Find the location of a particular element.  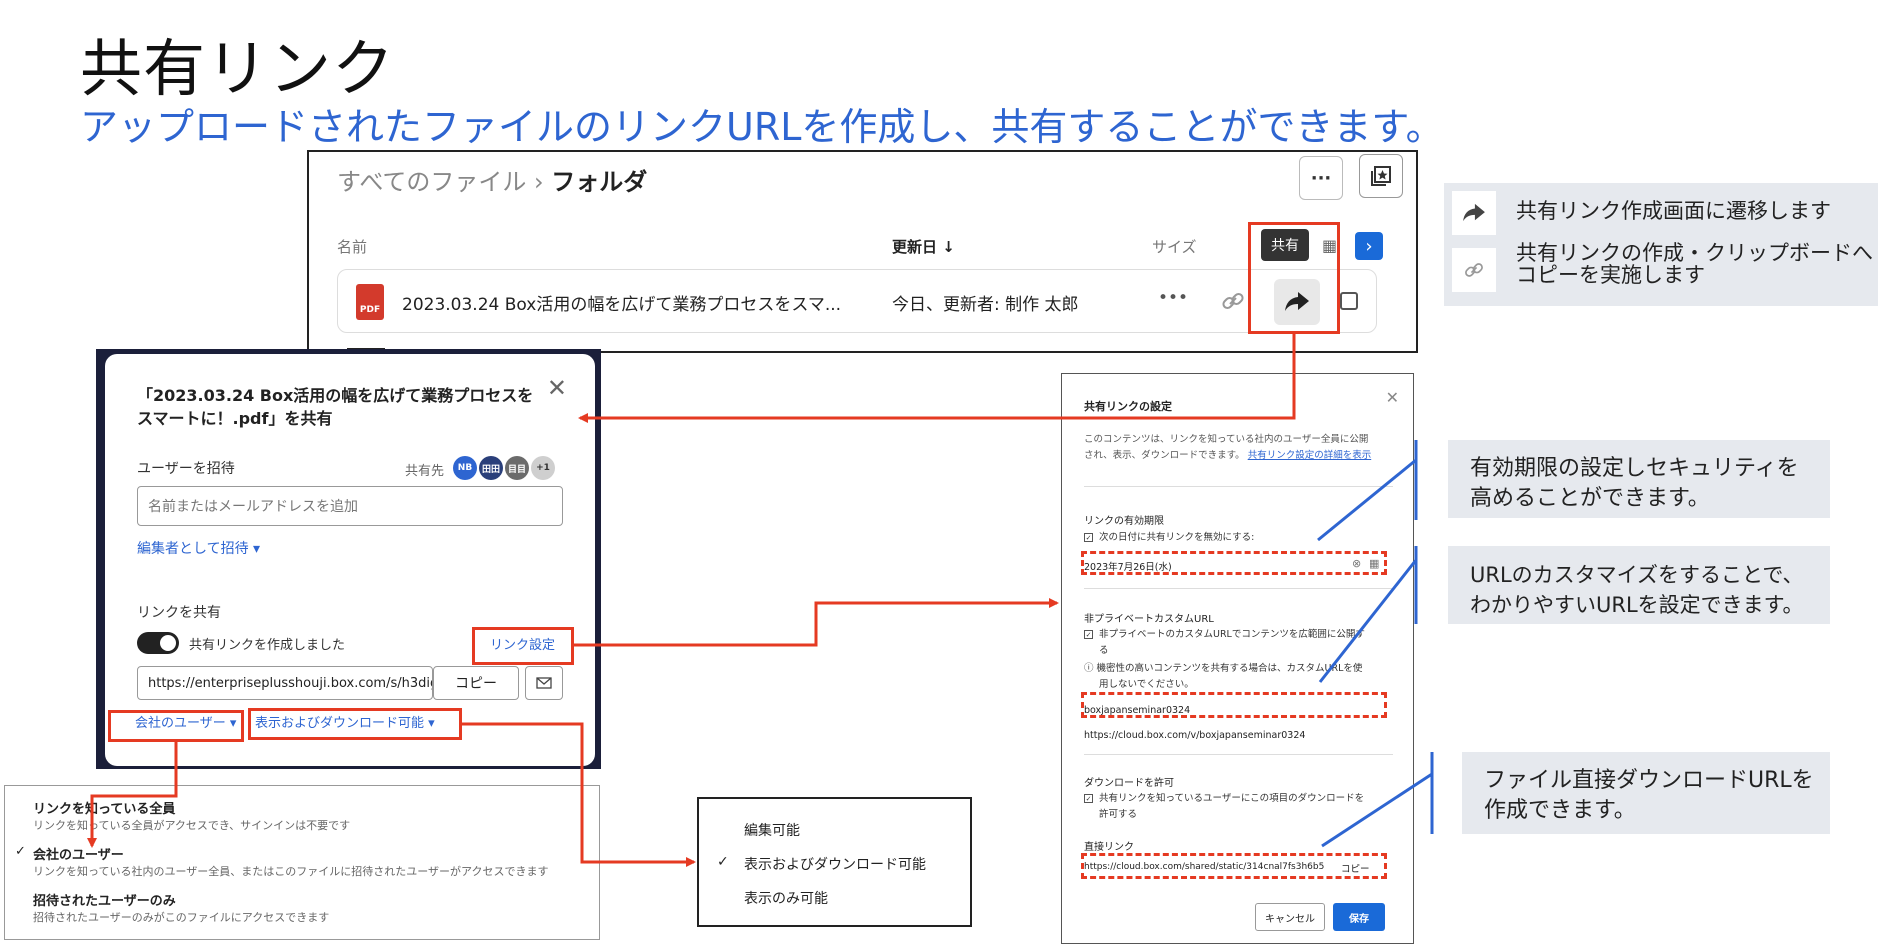

permission-option: 表示のみ可能 is located at coordinates (786, 898).